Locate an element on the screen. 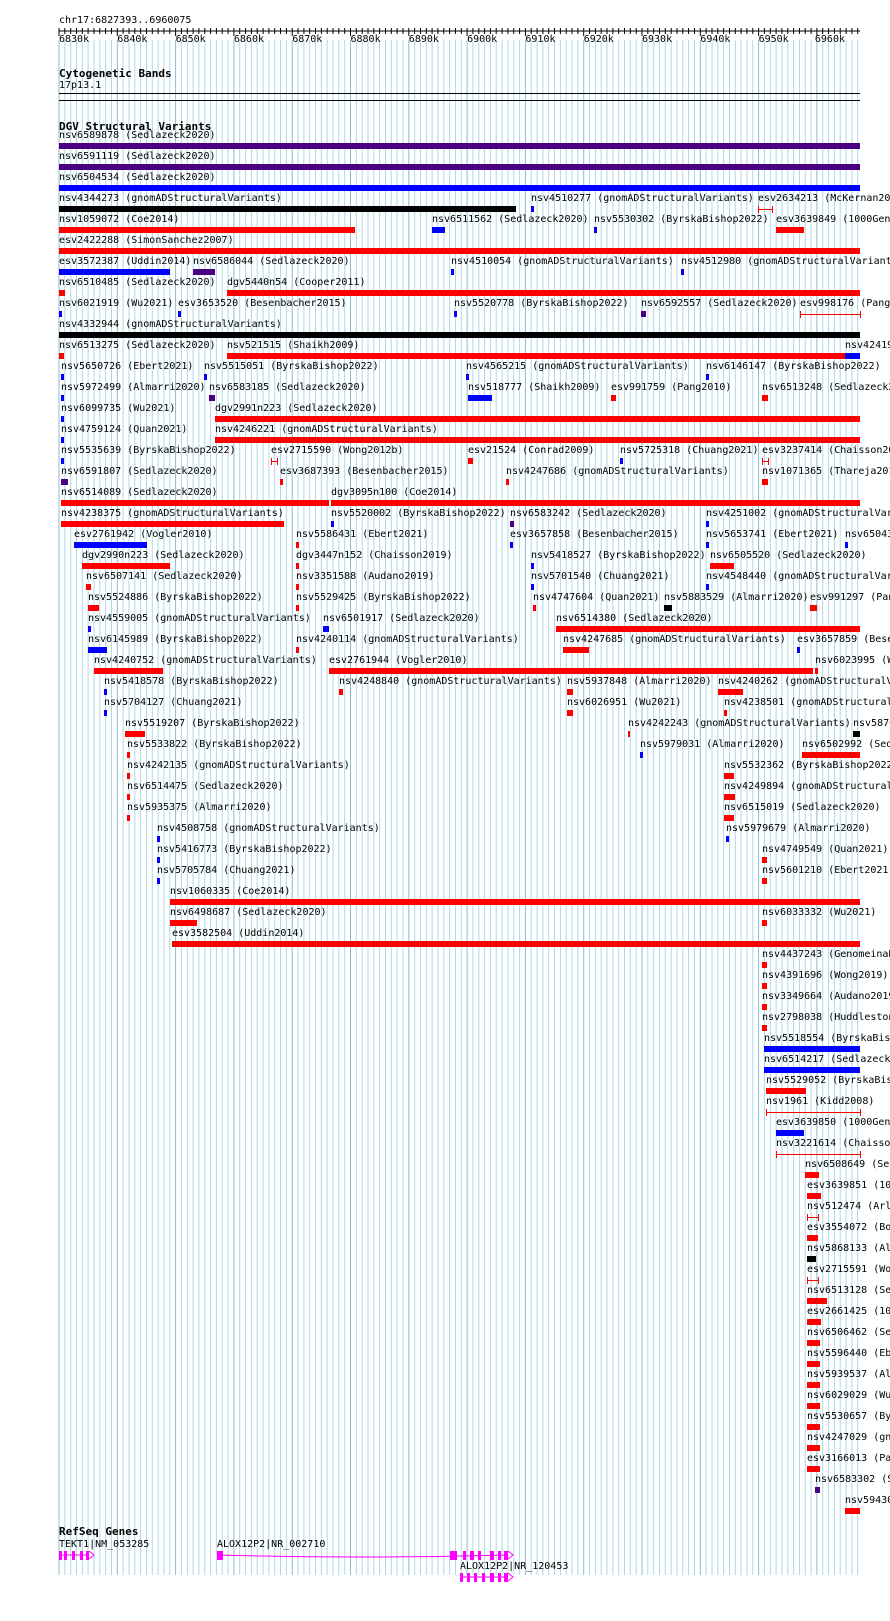  variant-label: nsv5705784 (Chuang2021) is located at coordinates (226, 871).